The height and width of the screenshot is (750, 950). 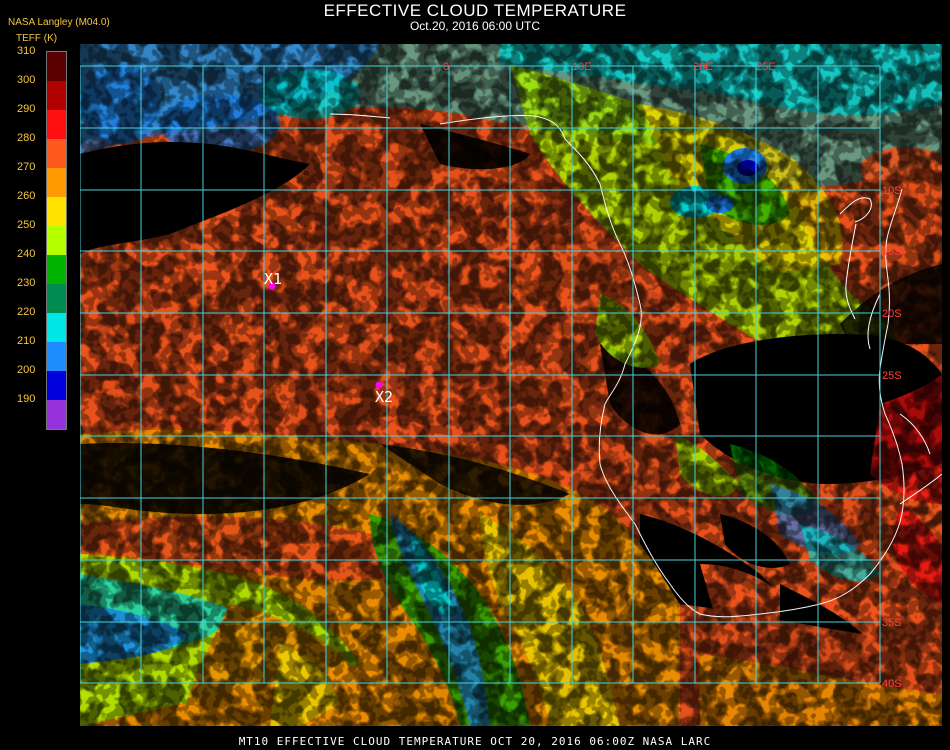 What do you see at coordinates (26, 225) in the screenshot?
I see `colorbar-tick-label: 250` at bounding box center [26, 225].